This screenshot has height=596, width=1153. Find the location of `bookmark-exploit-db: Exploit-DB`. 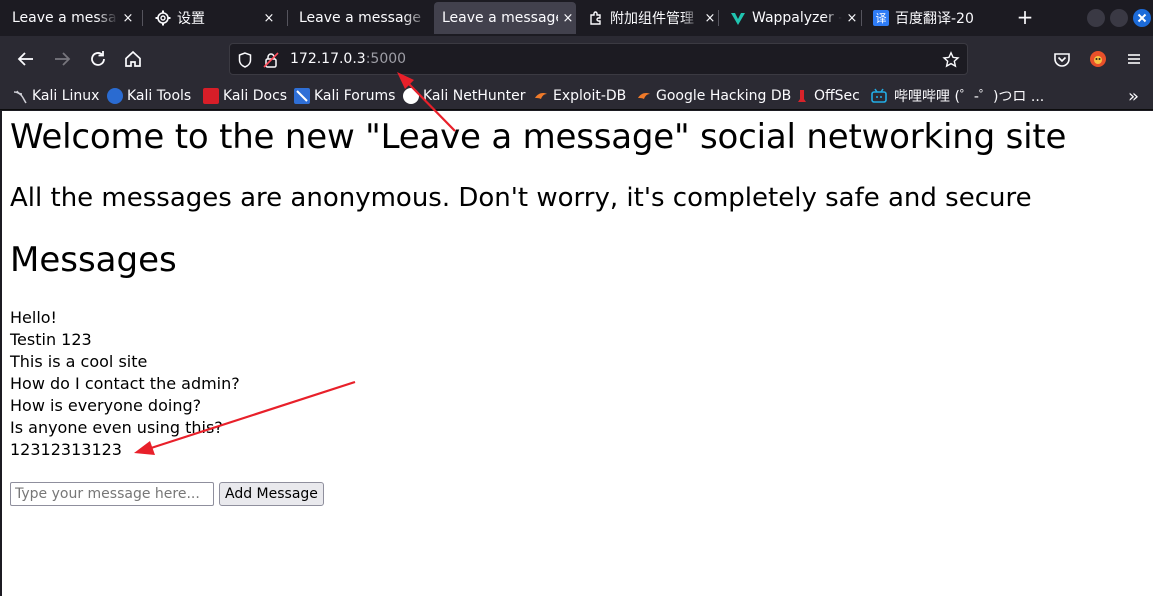

bookmark-exploit-db: Exploit-DB is located at coordinates (579, 96).